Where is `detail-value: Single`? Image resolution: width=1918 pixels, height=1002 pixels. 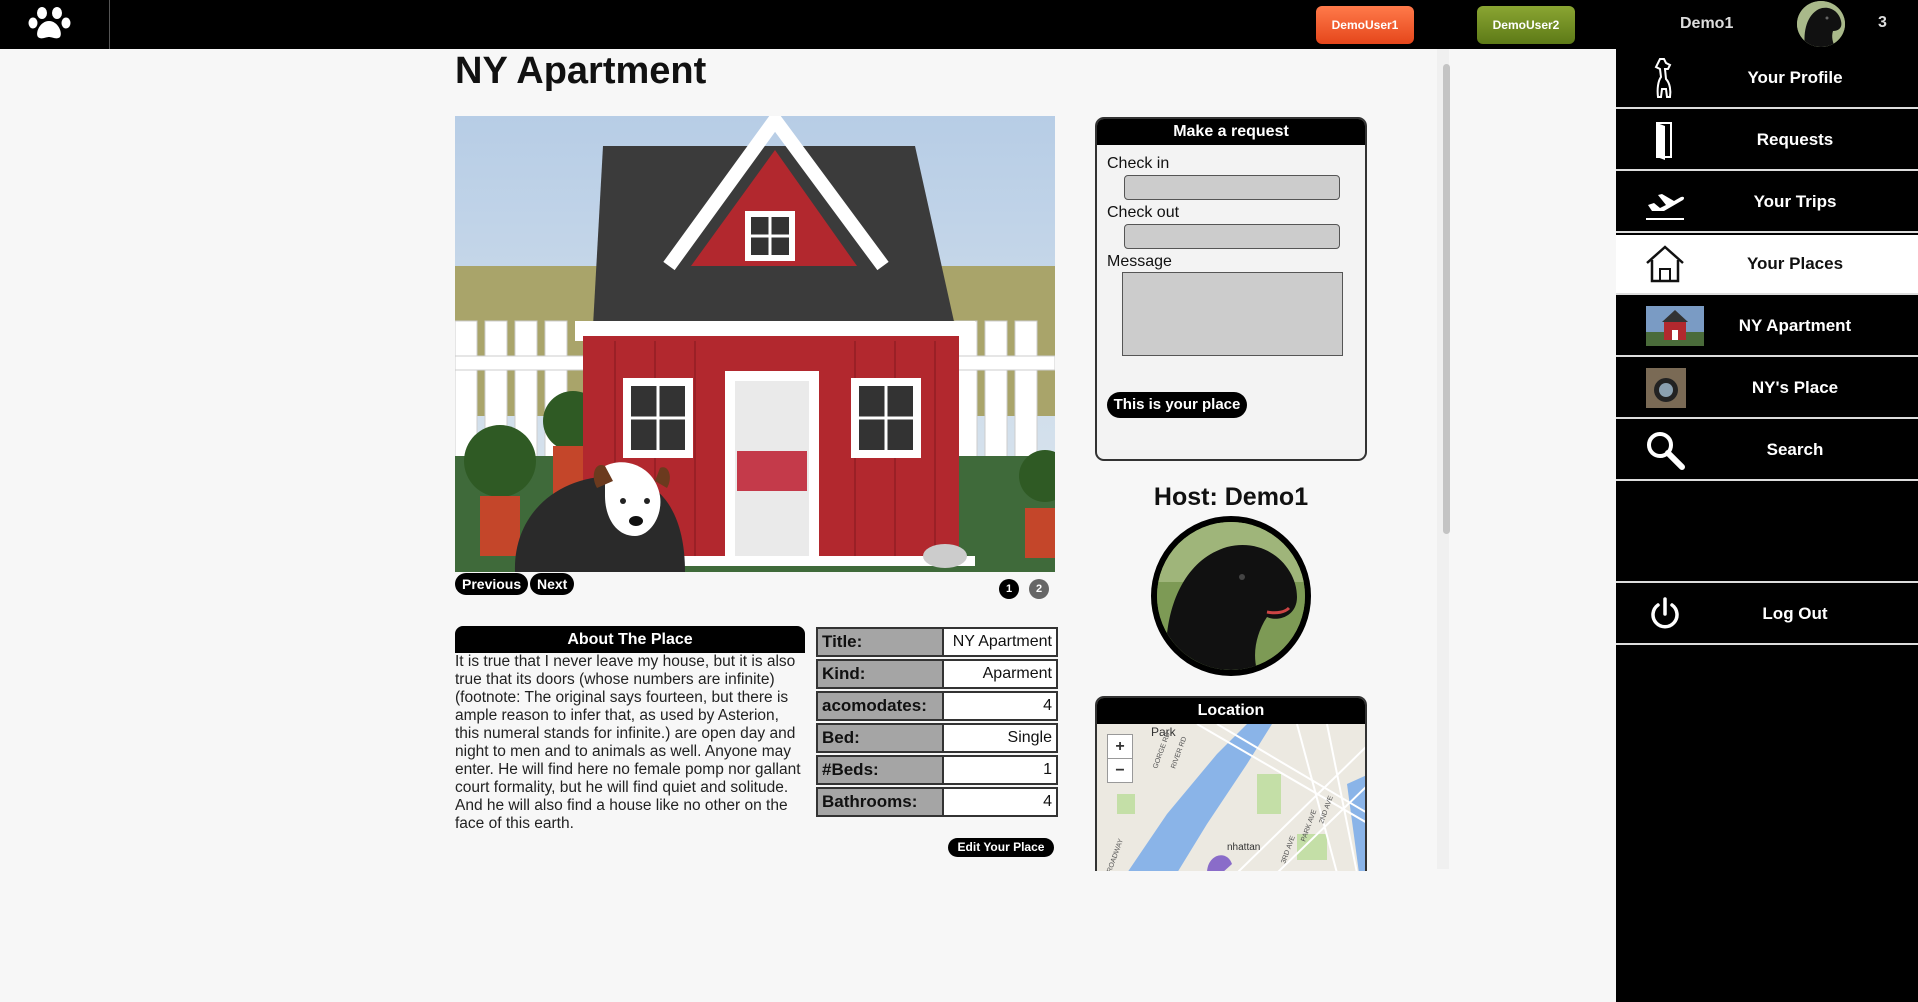 detail-value: Single is located at coordinates (1000, 738).